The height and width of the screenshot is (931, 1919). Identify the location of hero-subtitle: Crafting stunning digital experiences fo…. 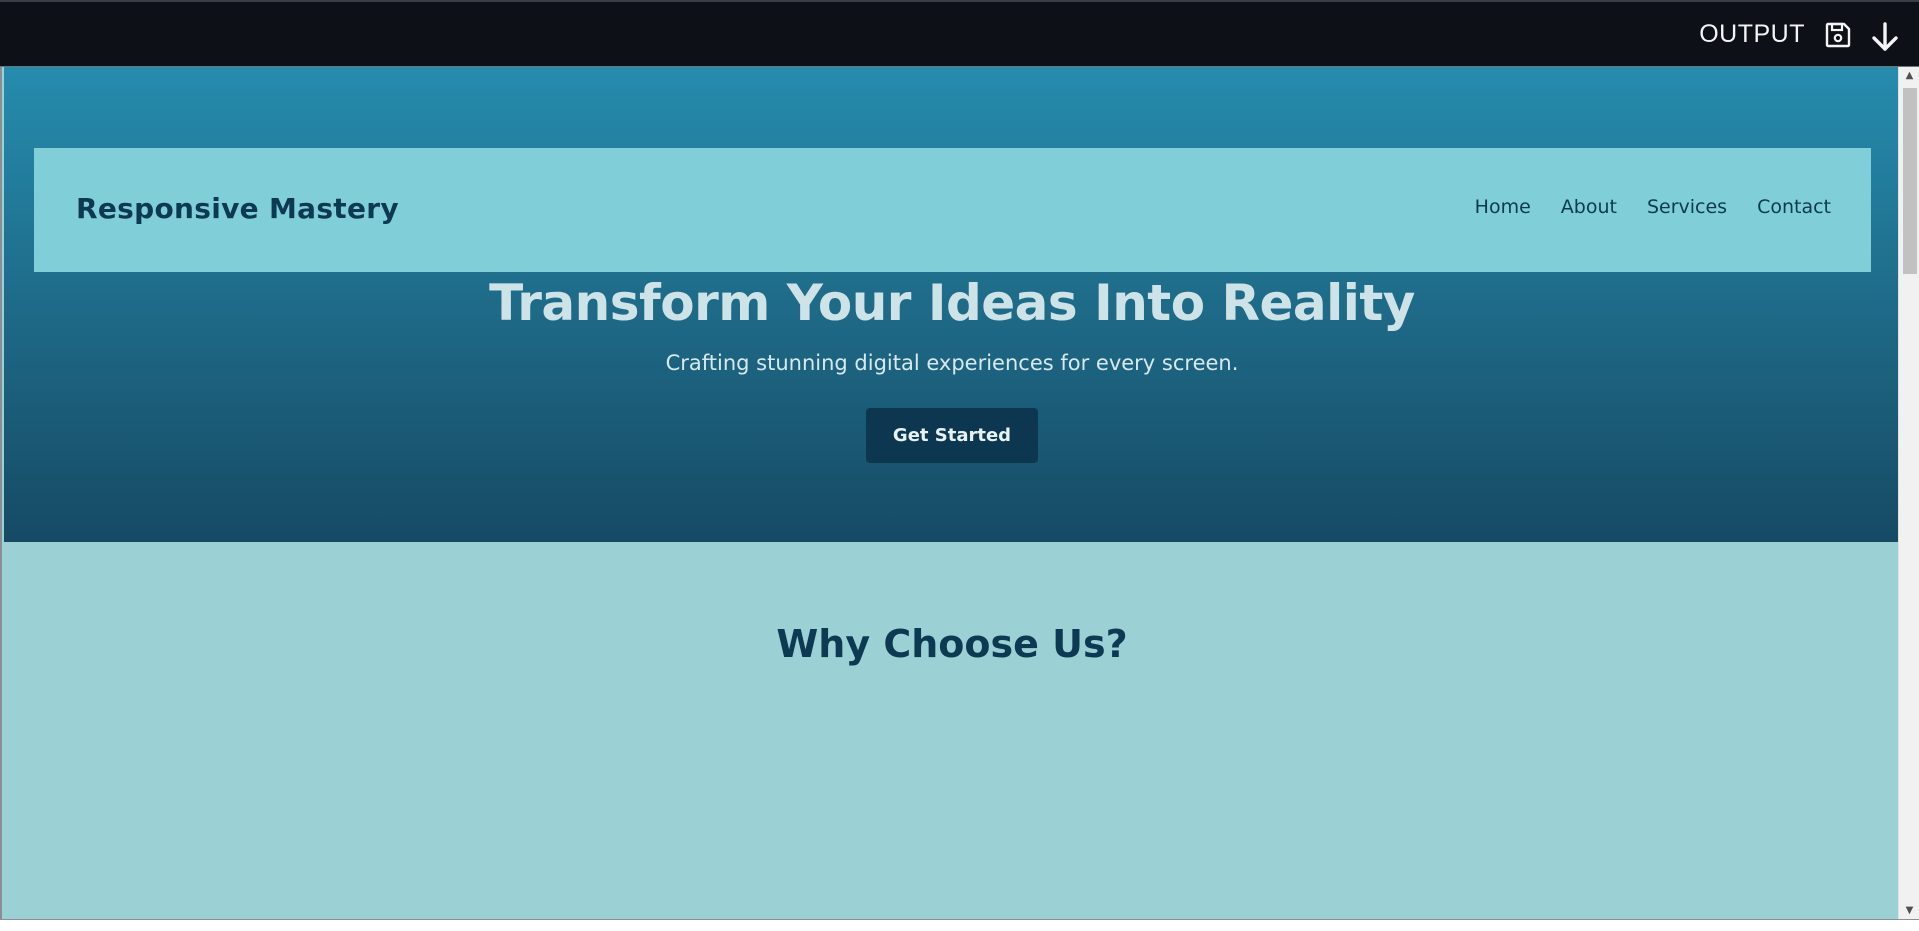
(952, 363).